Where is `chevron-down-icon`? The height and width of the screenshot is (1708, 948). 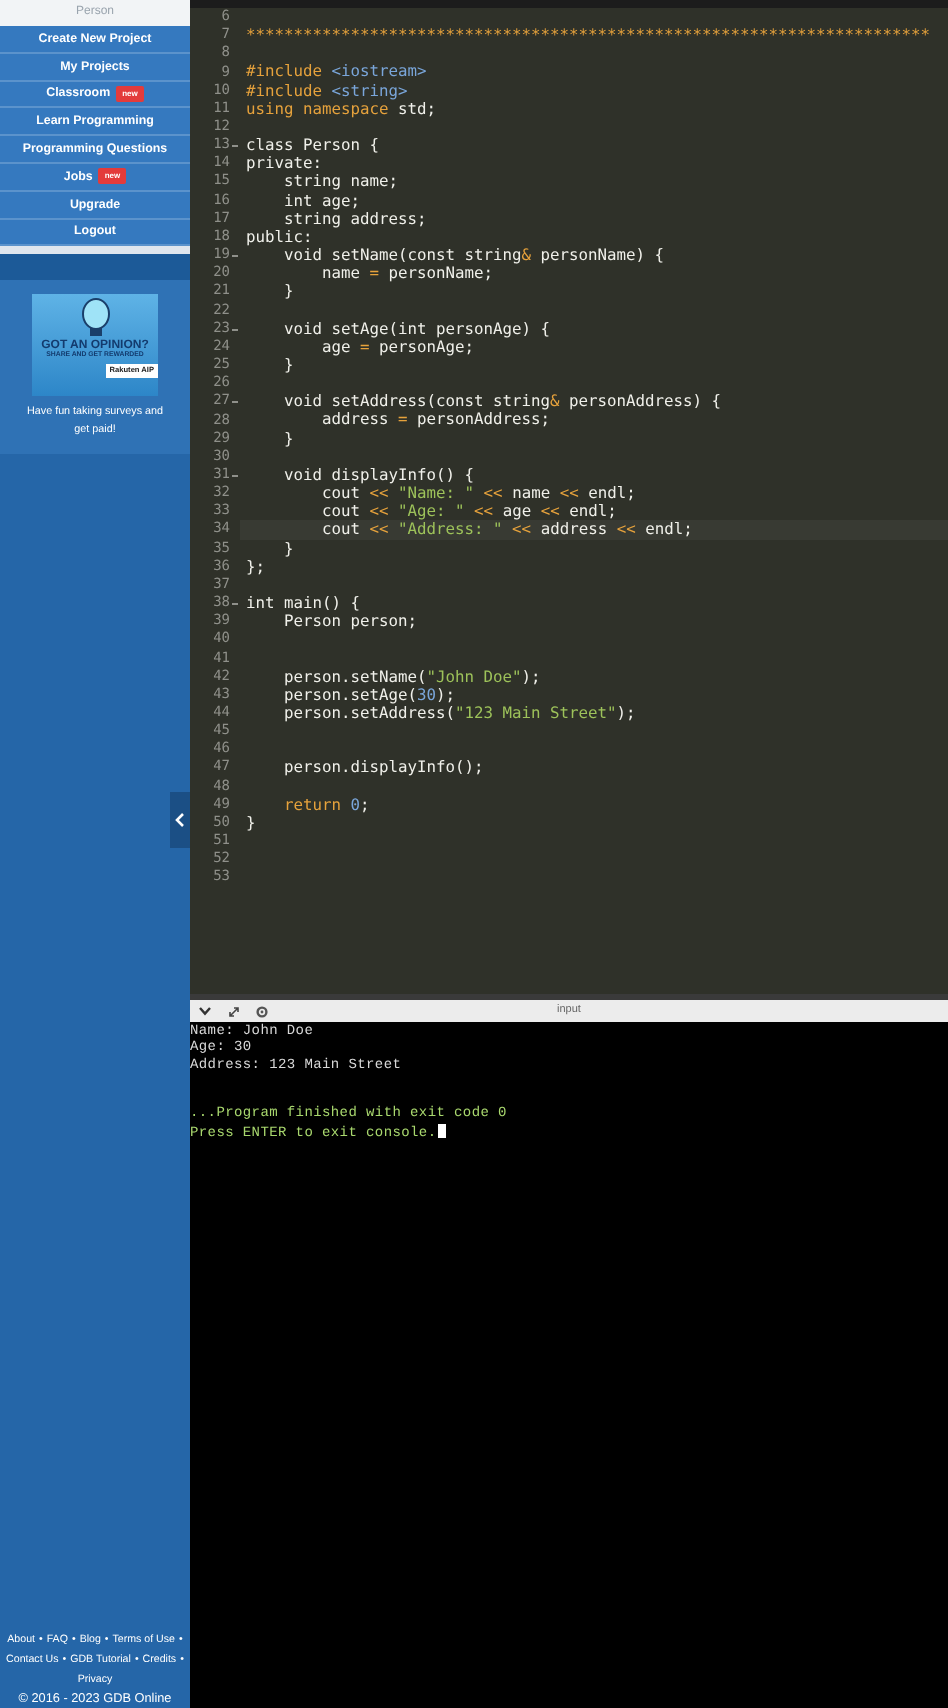 chevron-down-icon is located at coordinates (205, 1011).